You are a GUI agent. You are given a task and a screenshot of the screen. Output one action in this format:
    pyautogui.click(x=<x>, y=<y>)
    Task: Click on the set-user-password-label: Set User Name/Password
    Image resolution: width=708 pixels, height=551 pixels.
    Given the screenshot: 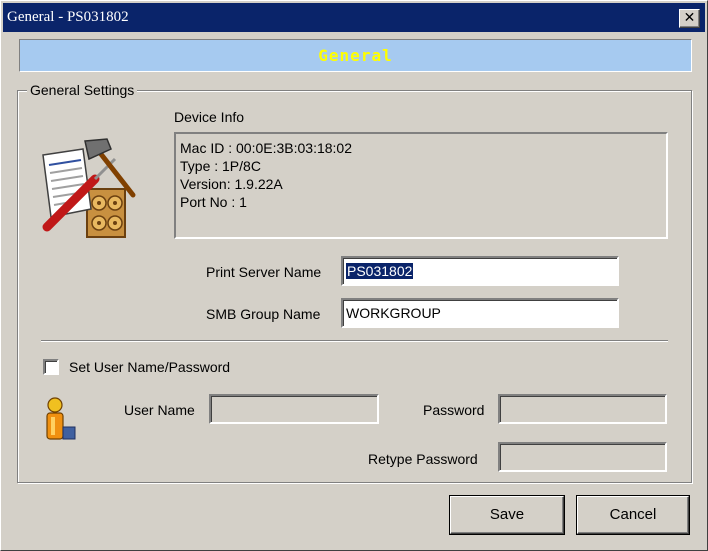 What is the action you would take?
    pyautogui.click(x=149, y=367)
    